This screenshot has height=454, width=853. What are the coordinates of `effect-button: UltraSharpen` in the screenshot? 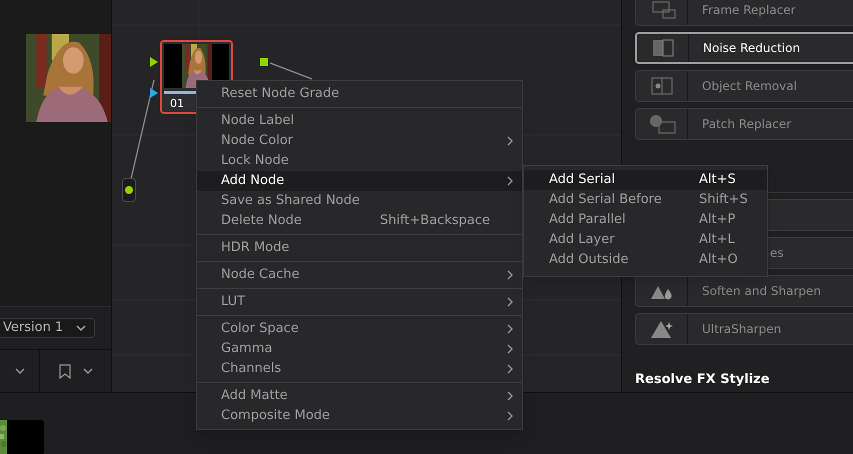 It's located at (744, 329).